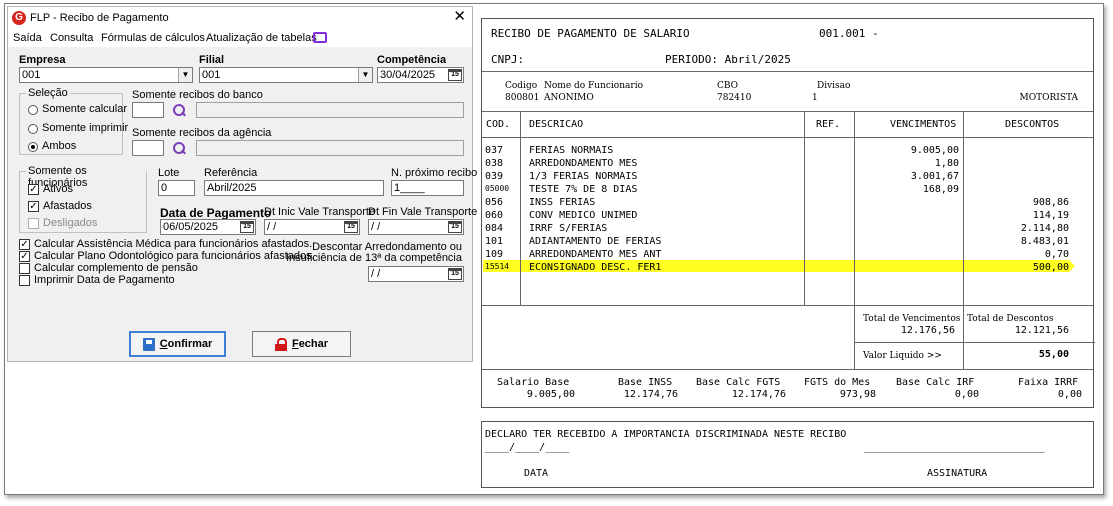 This screenshot has height=506, width=1113. What do you see at coordinates (286, 75) in the screenshot?
I see `filial-select: 001 ▼` at bounding box center [286, 75].